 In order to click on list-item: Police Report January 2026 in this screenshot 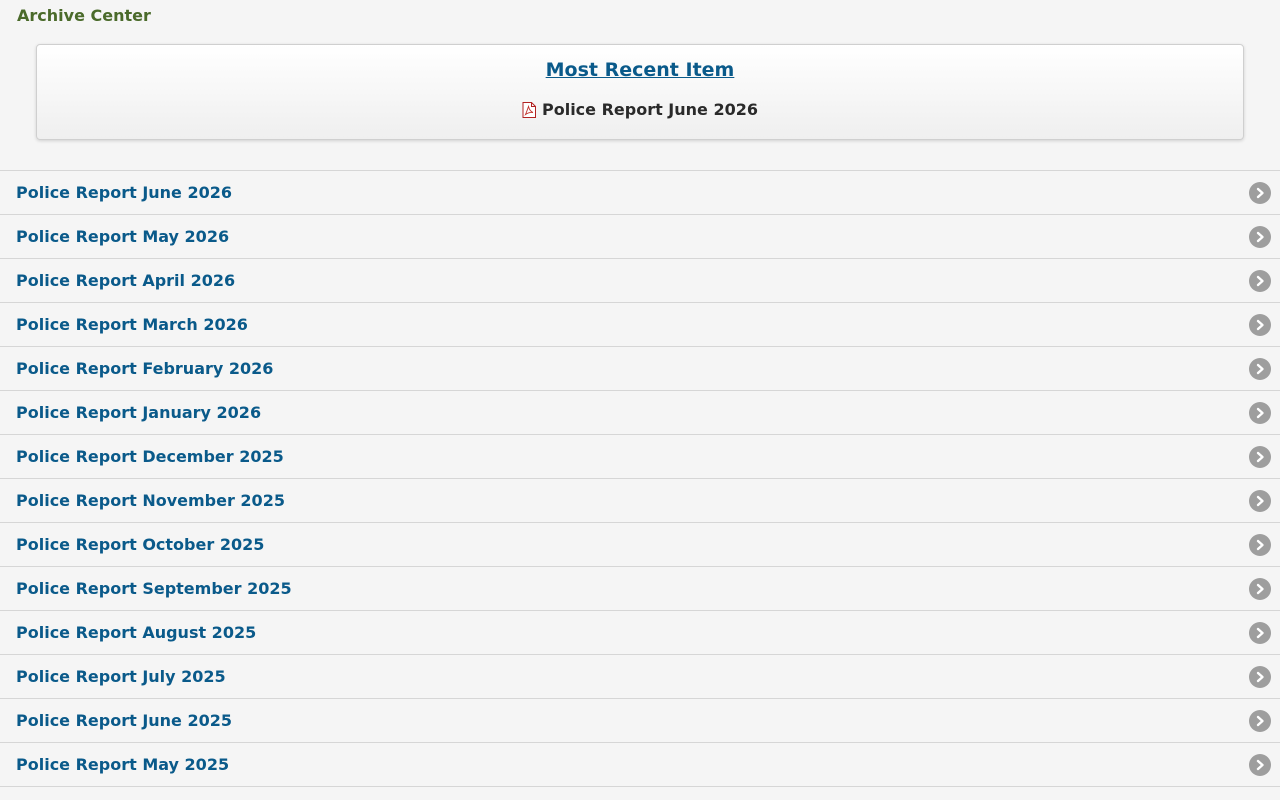, I will do `click(640, 413)`.